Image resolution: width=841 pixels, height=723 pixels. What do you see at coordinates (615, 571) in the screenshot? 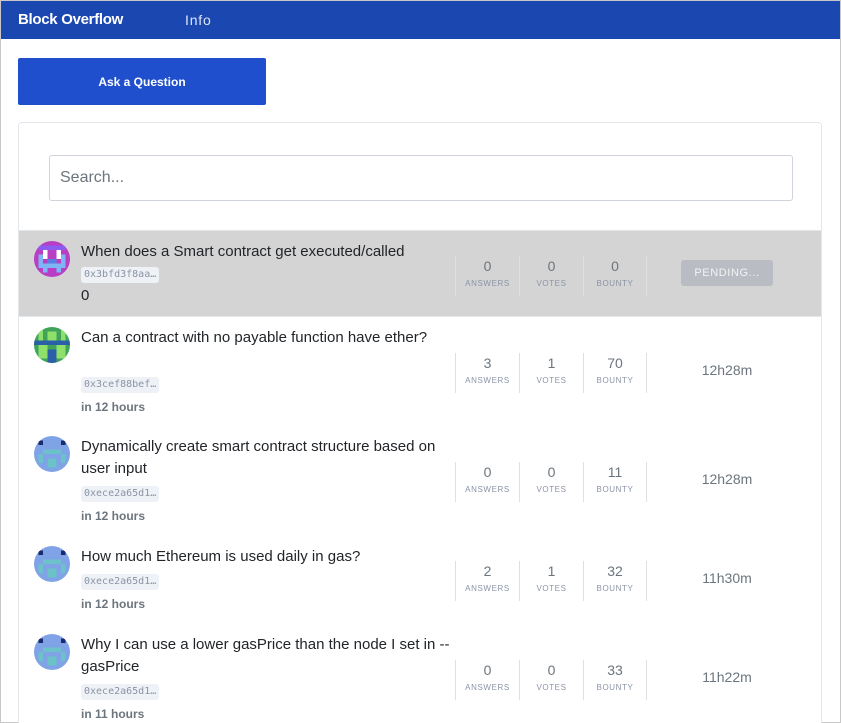
I see `bounty-amount: 32` at bounding box center [615, 571].